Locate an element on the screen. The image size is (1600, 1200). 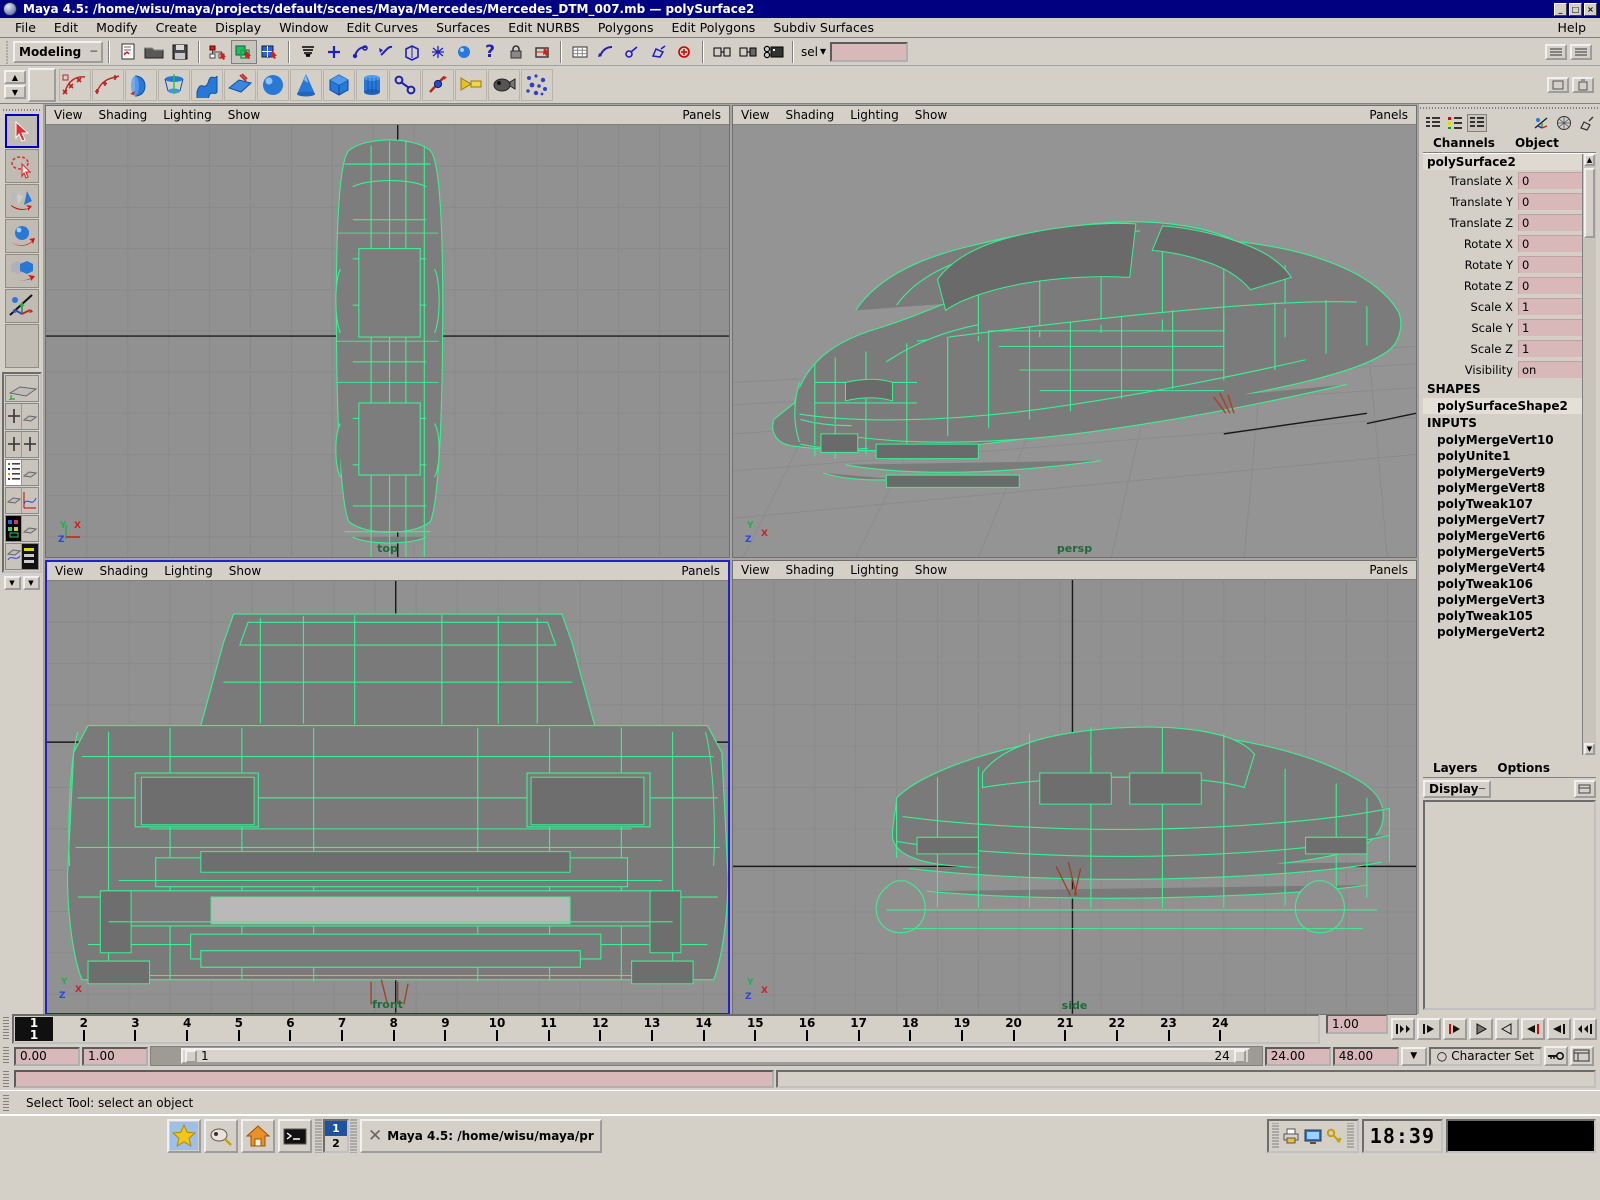
step-forward-frame-icon is located at coordinates (1533, 1029).